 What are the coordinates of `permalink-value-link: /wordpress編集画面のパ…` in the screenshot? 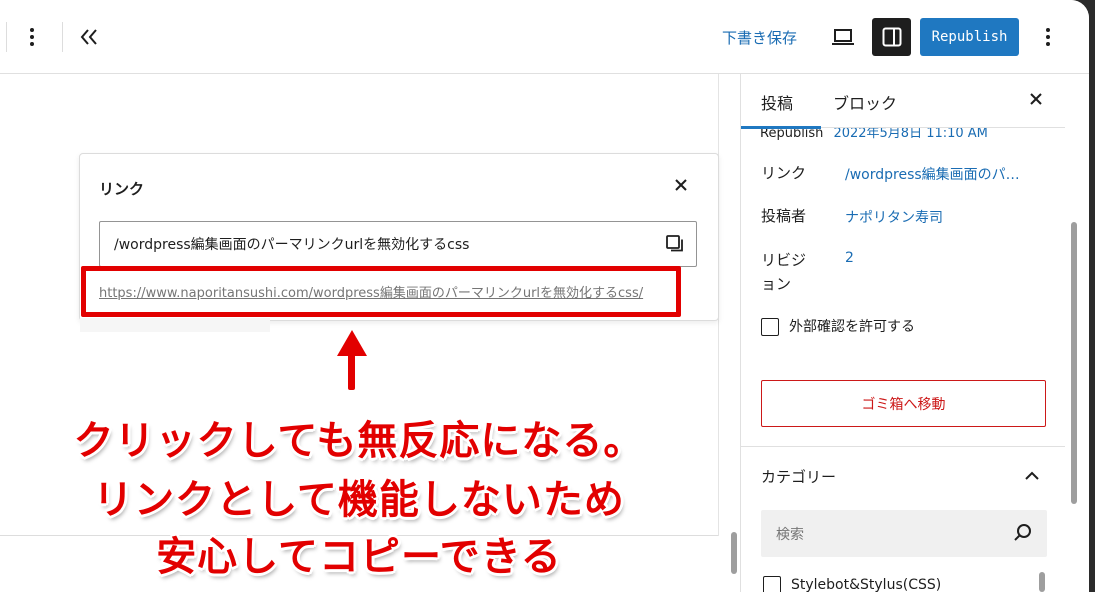 It's located at (932, 174).